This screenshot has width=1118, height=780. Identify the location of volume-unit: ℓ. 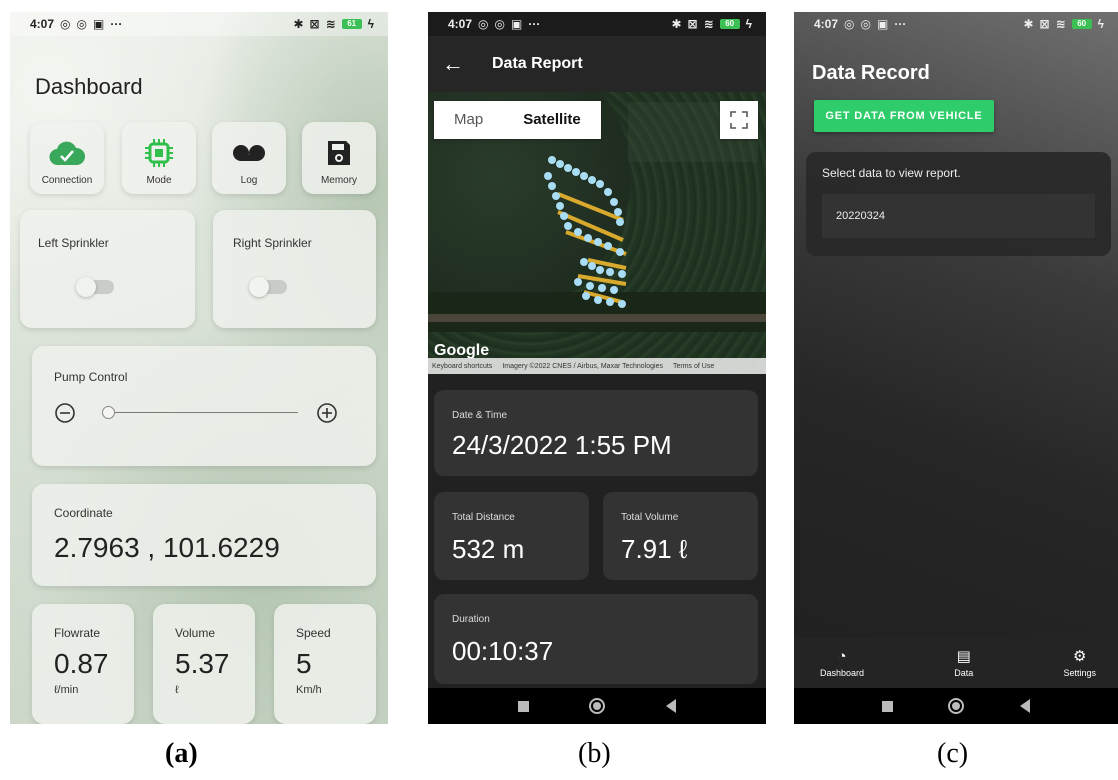
(177, 690).